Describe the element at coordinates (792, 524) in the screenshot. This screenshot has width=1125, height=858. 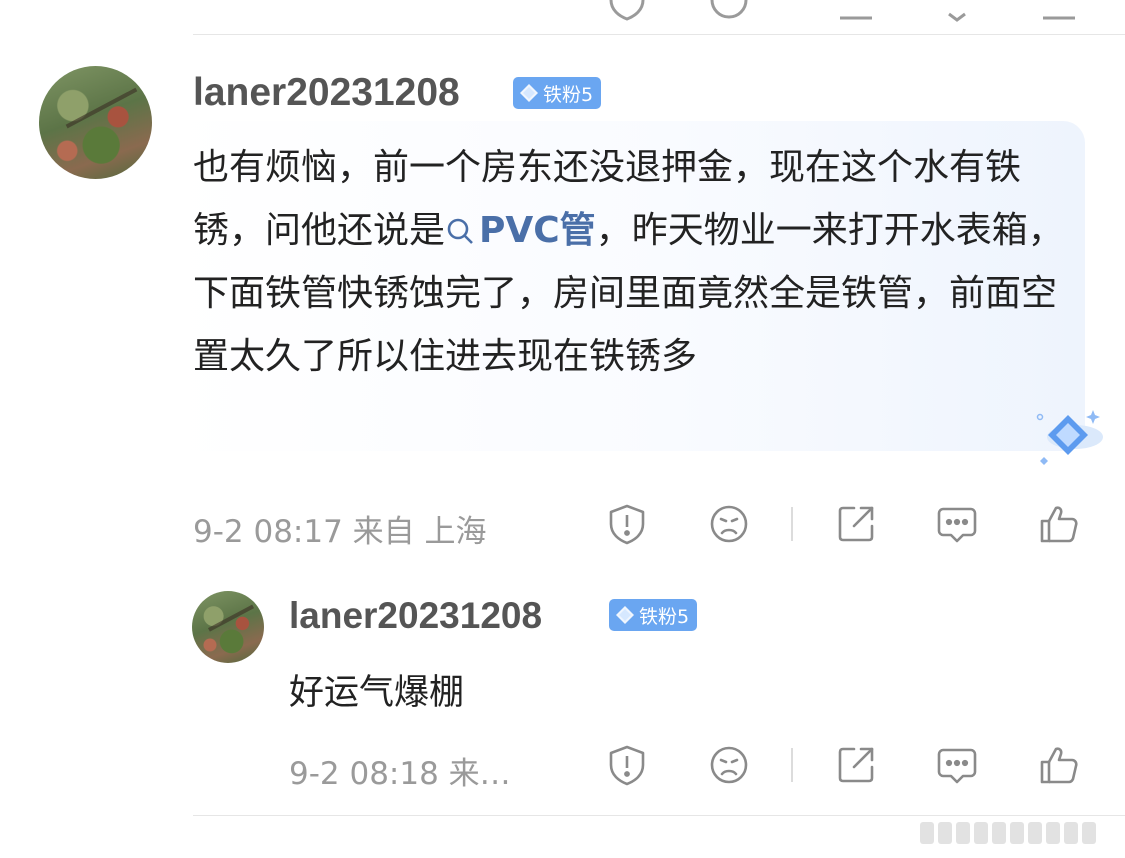
I see `action-separator` at that location.